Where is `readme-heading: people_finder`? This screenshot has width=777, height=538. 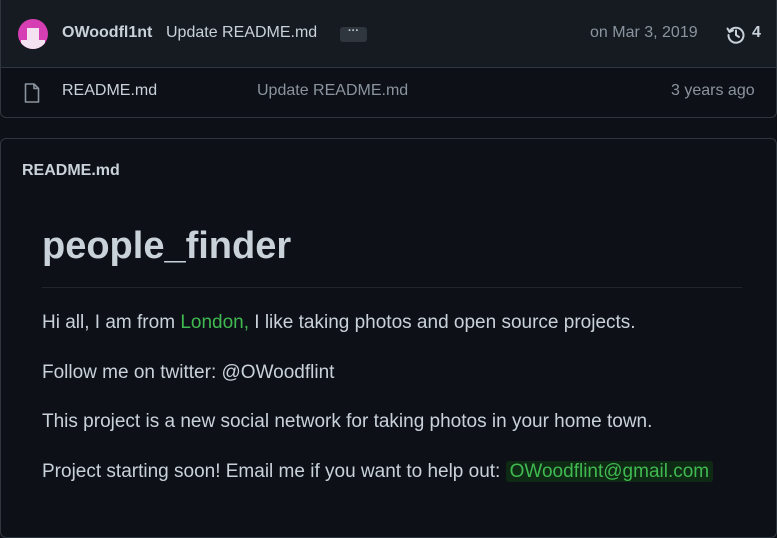 readme-heading: people_finder is located at coordinates (167, 246).